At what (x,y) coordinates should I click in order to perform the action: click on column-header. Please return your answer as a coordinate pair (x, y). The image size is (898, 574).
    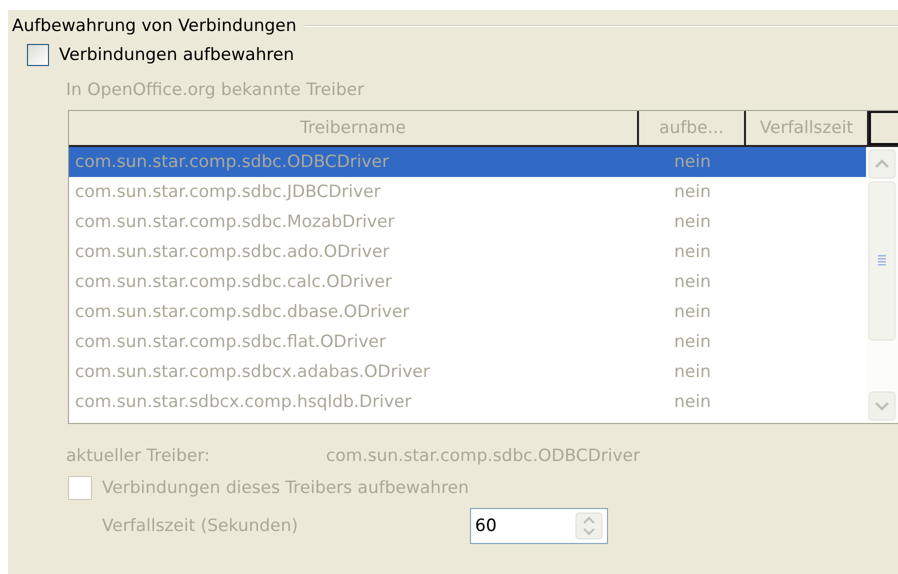
    Looking at the image, I should click on (883, 128).